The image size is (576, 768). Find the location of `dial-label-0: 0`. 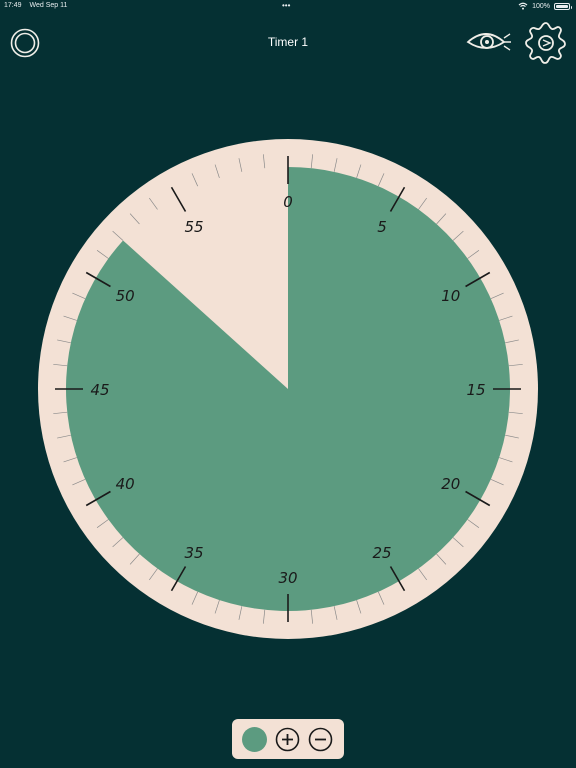

dial-label-0: 0 is located at coordinates (288, 202).